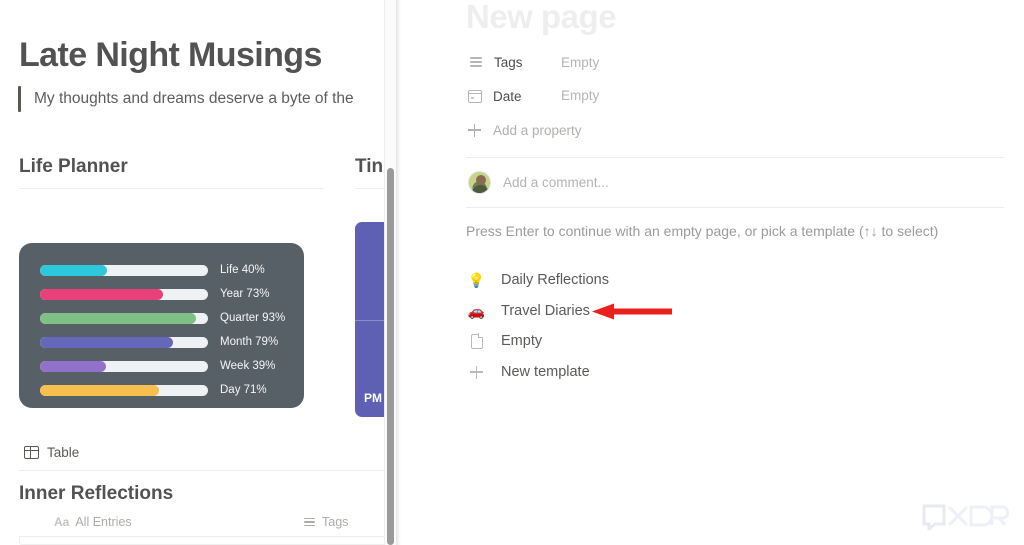 The width and height of the screenshot is (1024, 545). I want to click on template-item-travel-diaries: 🚗 Travel Diaries, so click(529, 311).